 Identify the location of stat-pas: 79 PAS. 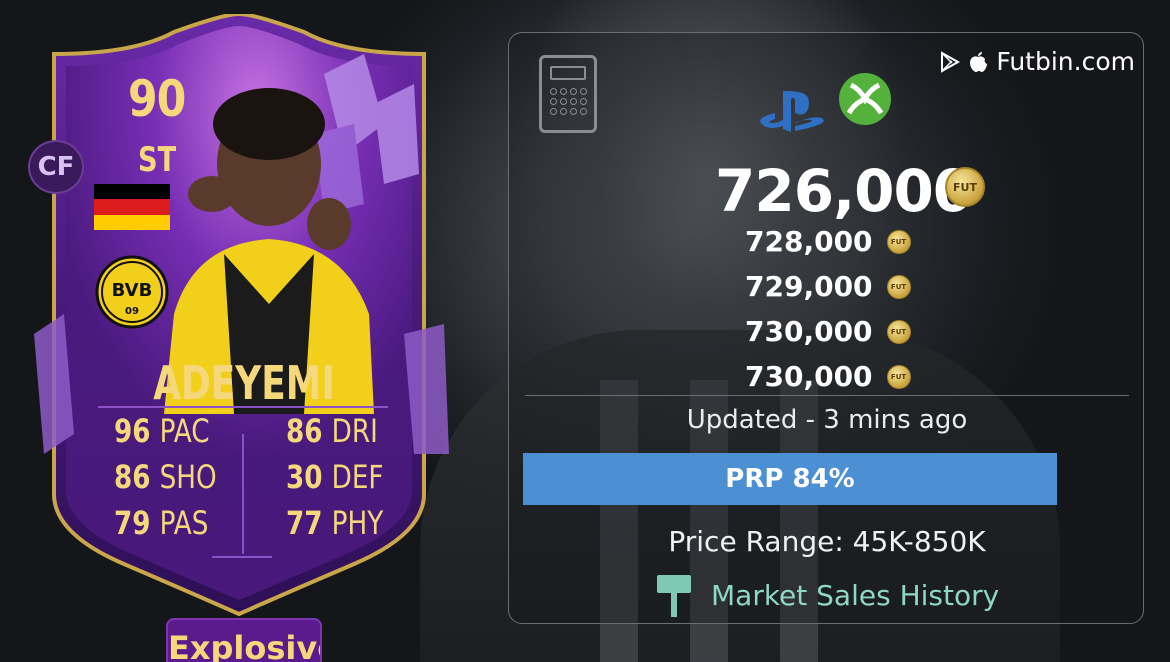
(161, 523).